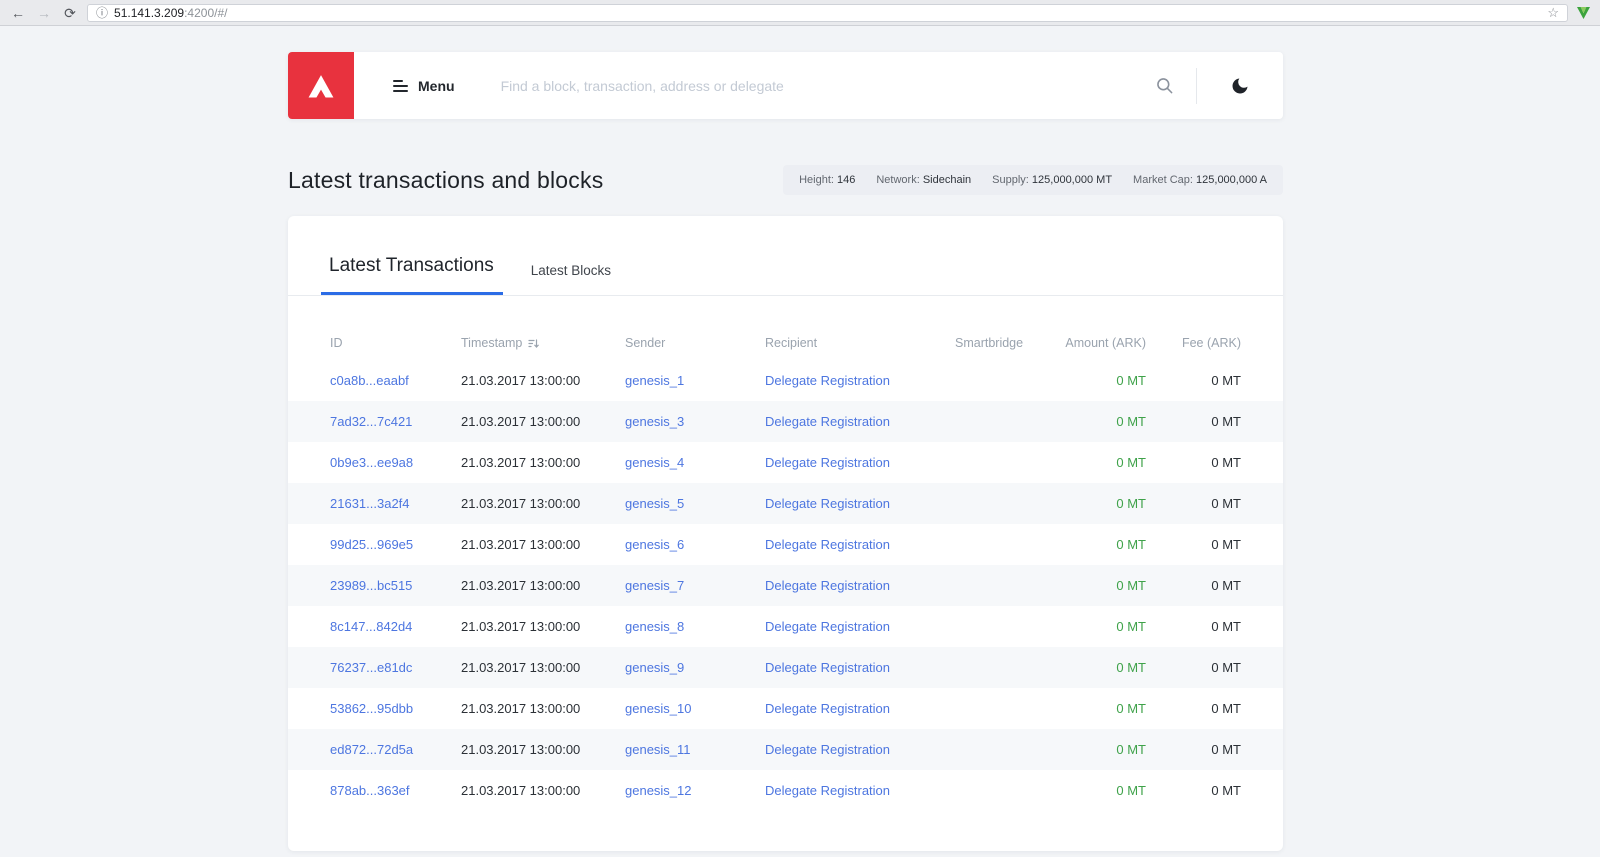 The image size is (1600, 857). What do you see at coordinates (370, 503) in the screenshot?
I see `transaction-id-link: 21631...3a2f4` at bounding box center [370, 503].